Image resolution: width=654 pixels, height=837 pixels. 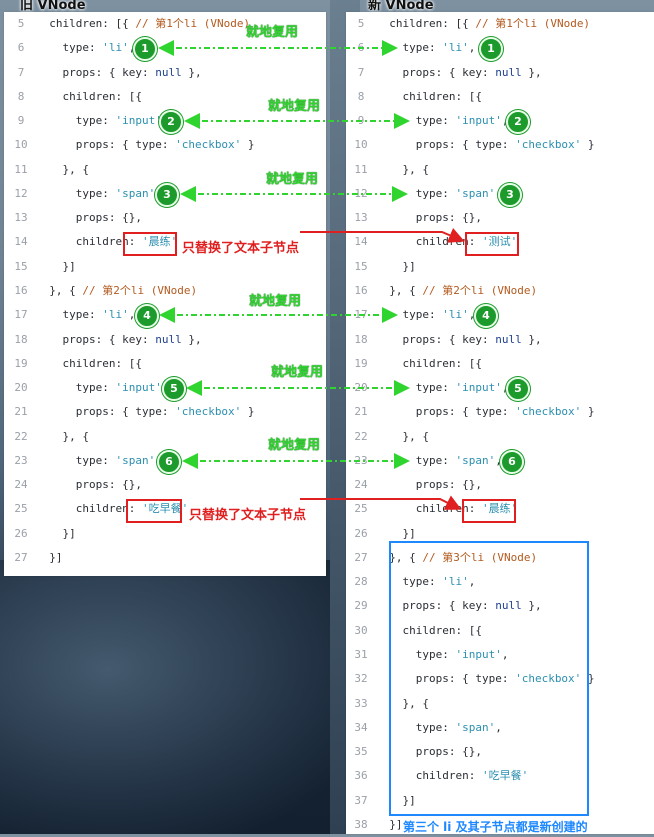 What do you see at coordinates (361, 824) in the screenshot?
I see `line-number: 38` at bounding box center [361, 824].